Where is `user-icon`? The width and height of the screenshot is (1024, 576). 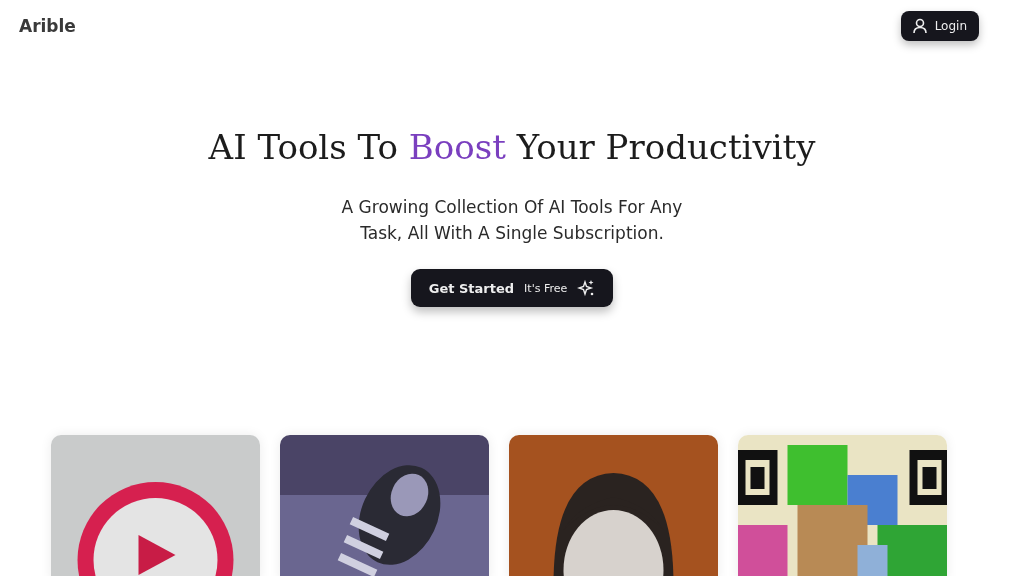 user-icon is located at coordinates (919, 26).